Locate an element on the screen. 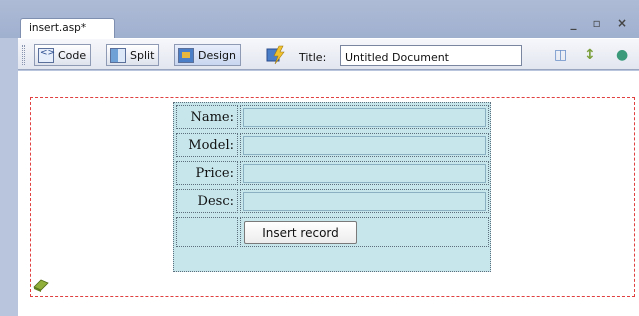 Image resolution: width=639 pixels, height=316 pixels. code-icon is located at coordinates (46, 55).